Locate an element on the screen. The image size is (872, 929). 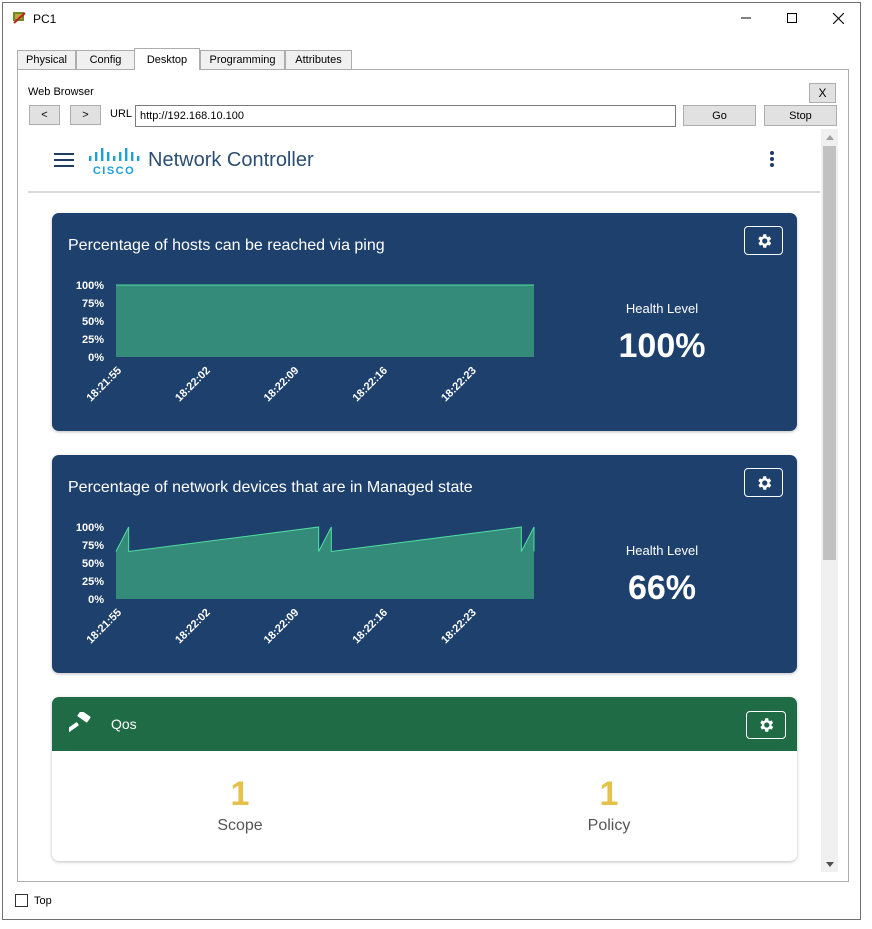
back-button: < is located at coordinates (44, 115).